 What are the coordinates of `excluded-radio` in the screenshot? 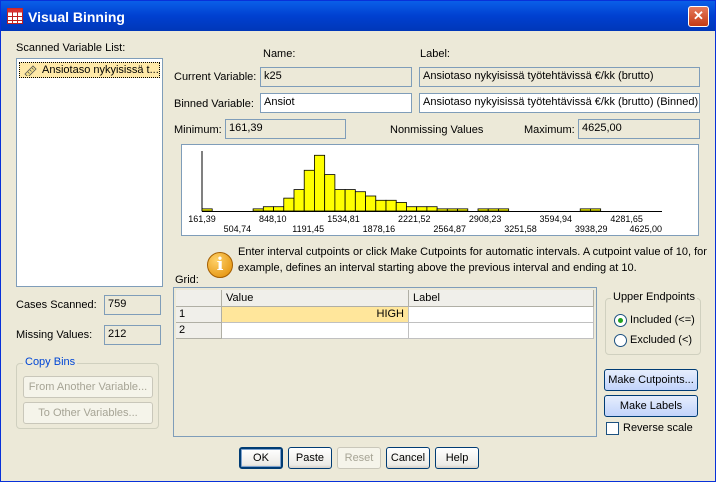 It's located at (620, 340).